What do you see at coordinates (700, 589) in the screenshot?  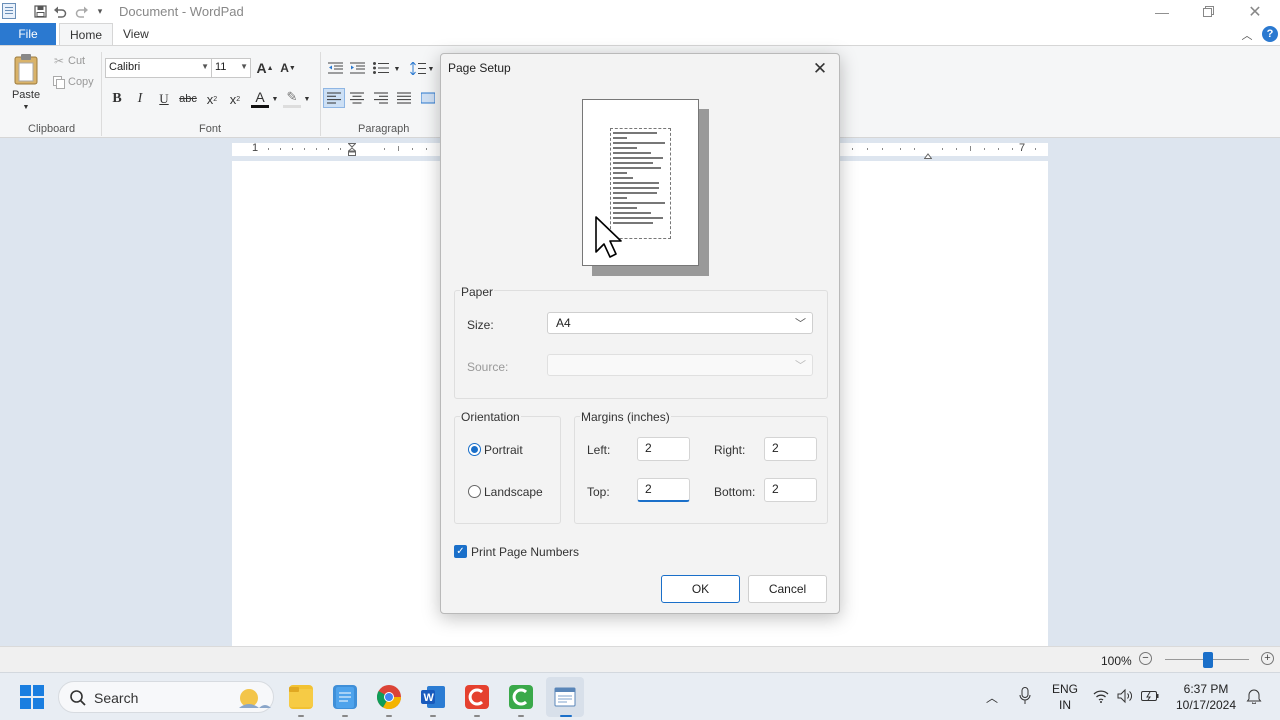 I see `ok-button: OK` at bounding box center [700, 589].